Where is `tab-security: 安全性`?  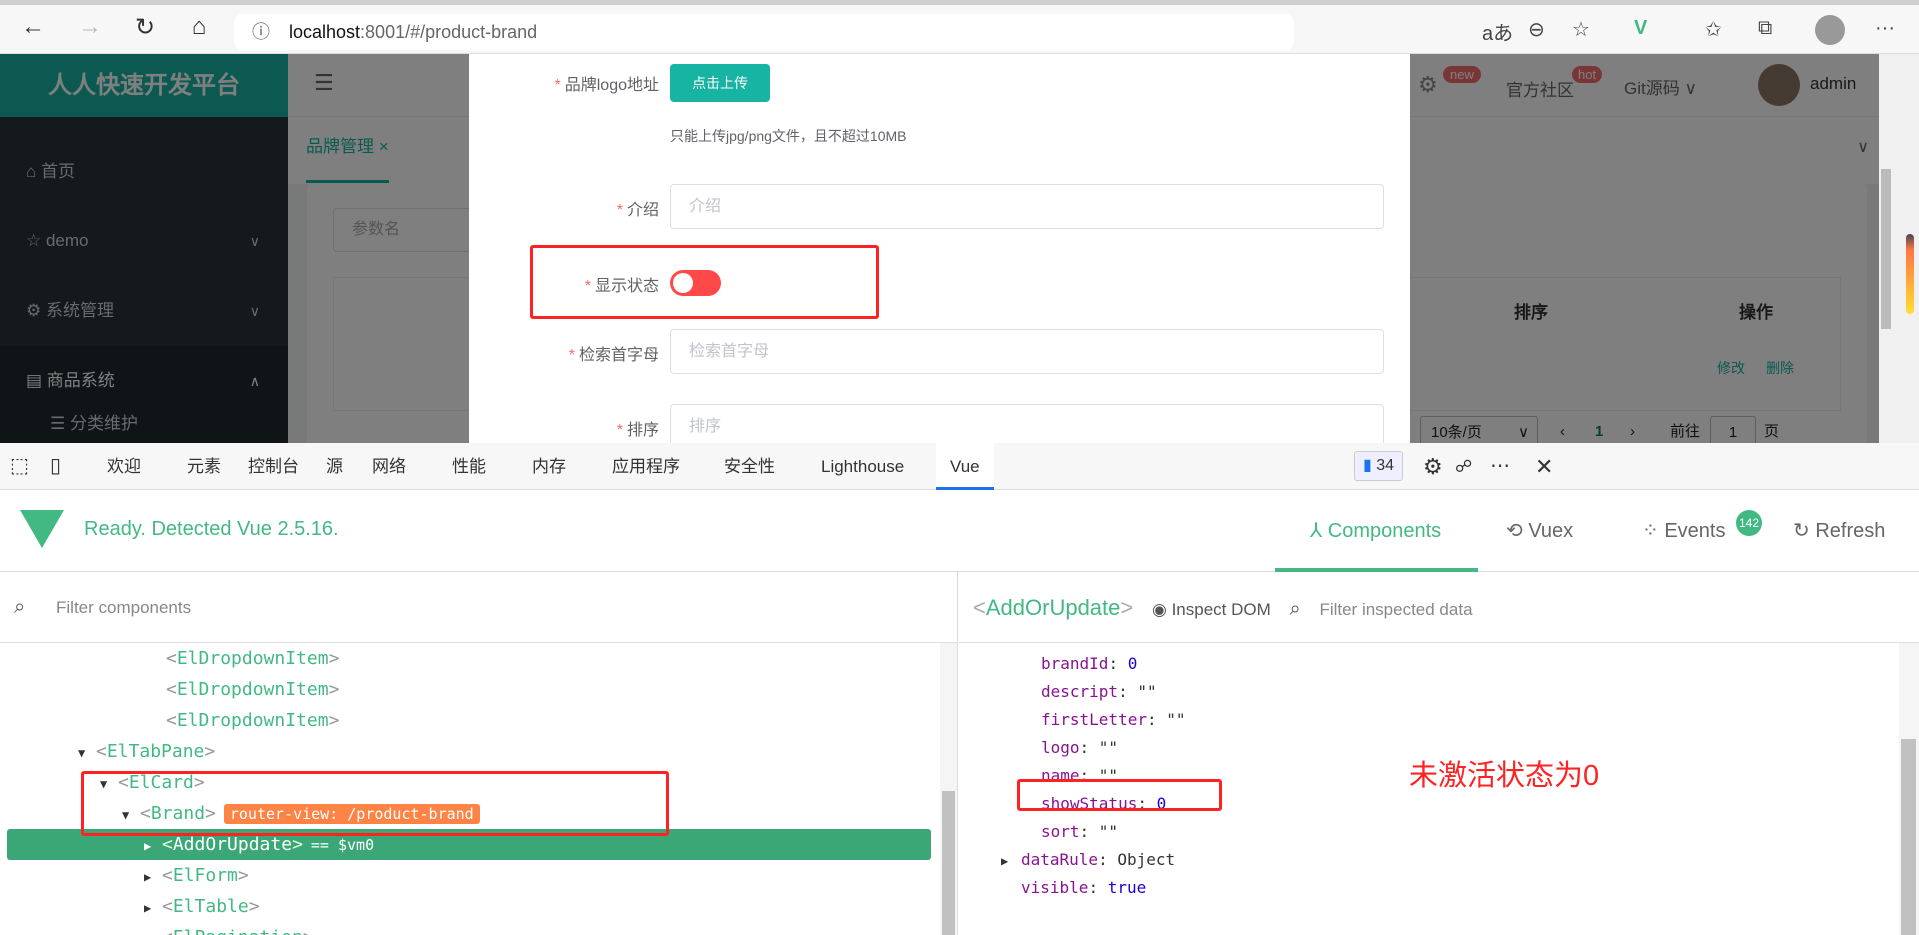
tab-security: 安全性 is located at coordinates (749, 466).